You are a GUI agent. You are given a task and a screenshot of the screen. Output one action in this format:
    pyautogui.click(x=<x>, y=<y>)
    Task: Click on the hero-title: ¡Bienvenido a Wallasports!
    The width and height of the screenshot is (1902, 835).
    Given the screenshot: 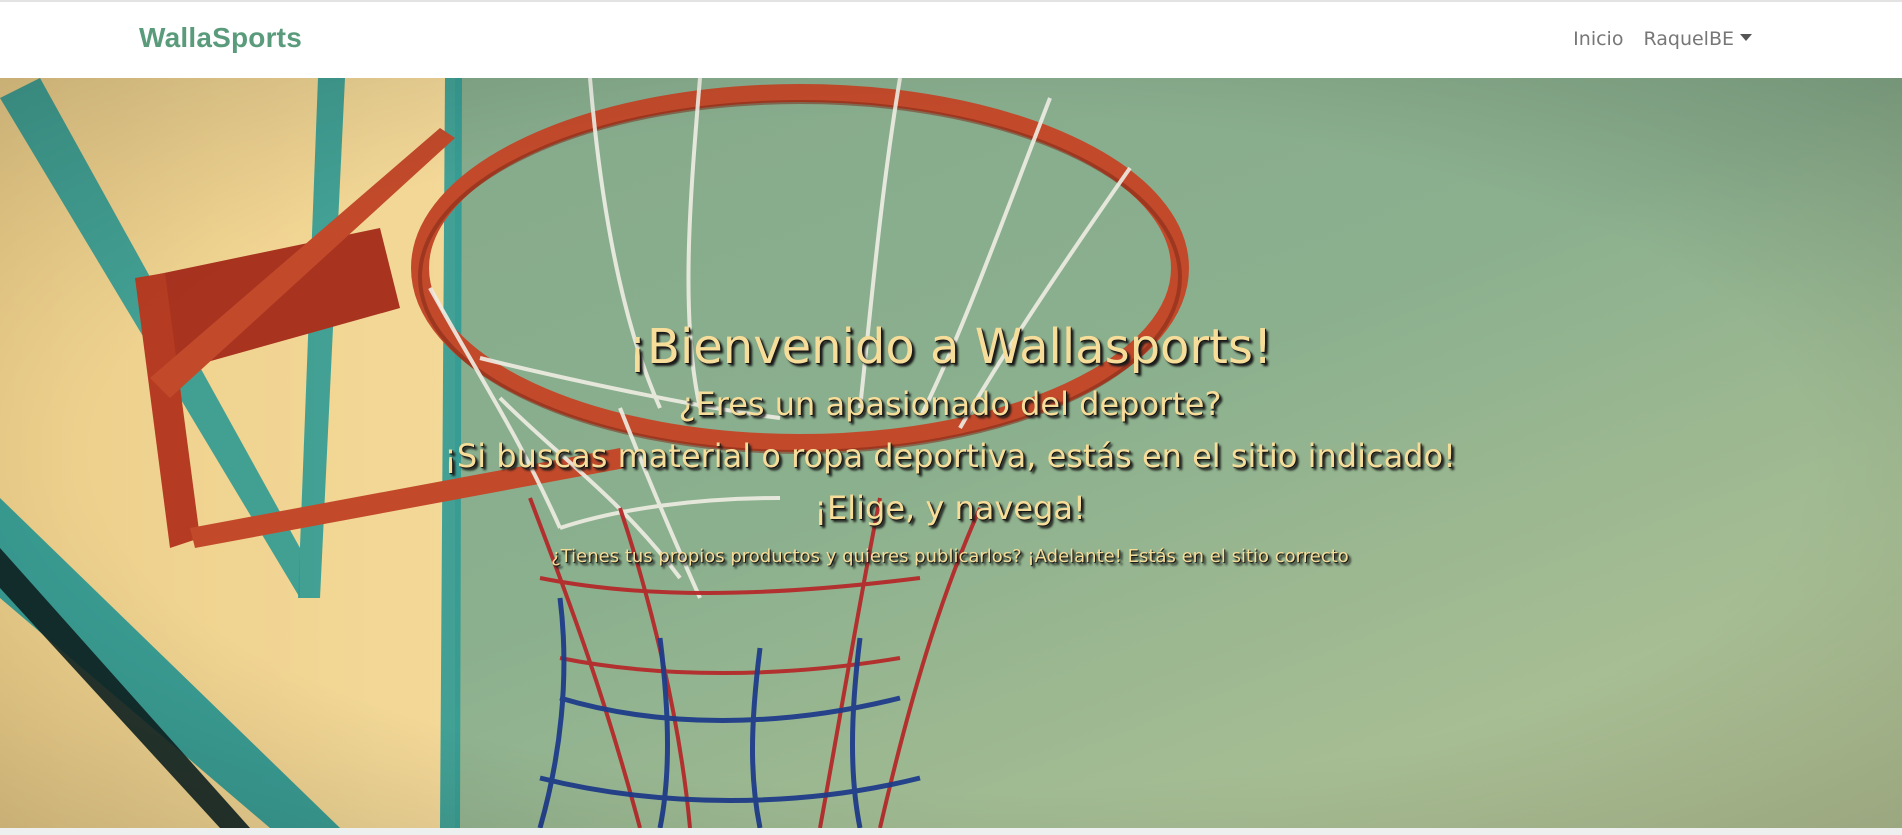 What is the action you would take?
    pyautogui.click(x=950, y=347)
    